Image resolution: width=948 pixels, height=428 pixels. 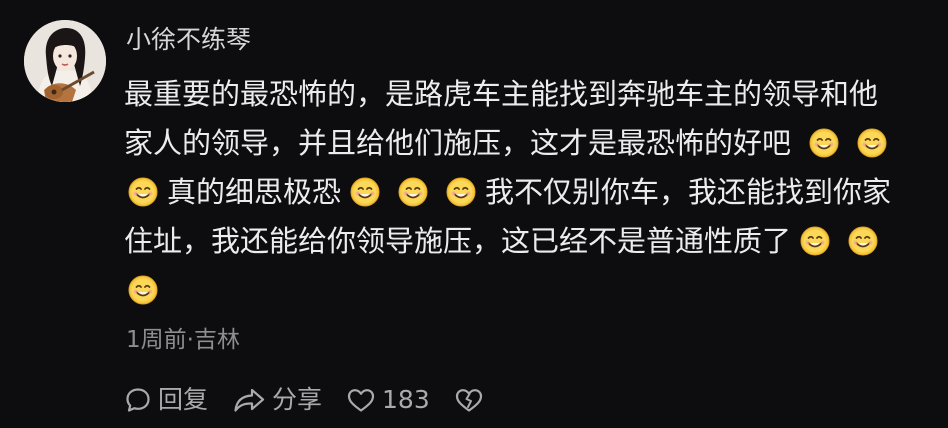 I want to click on heart-icon, so click(x=361, y=400).